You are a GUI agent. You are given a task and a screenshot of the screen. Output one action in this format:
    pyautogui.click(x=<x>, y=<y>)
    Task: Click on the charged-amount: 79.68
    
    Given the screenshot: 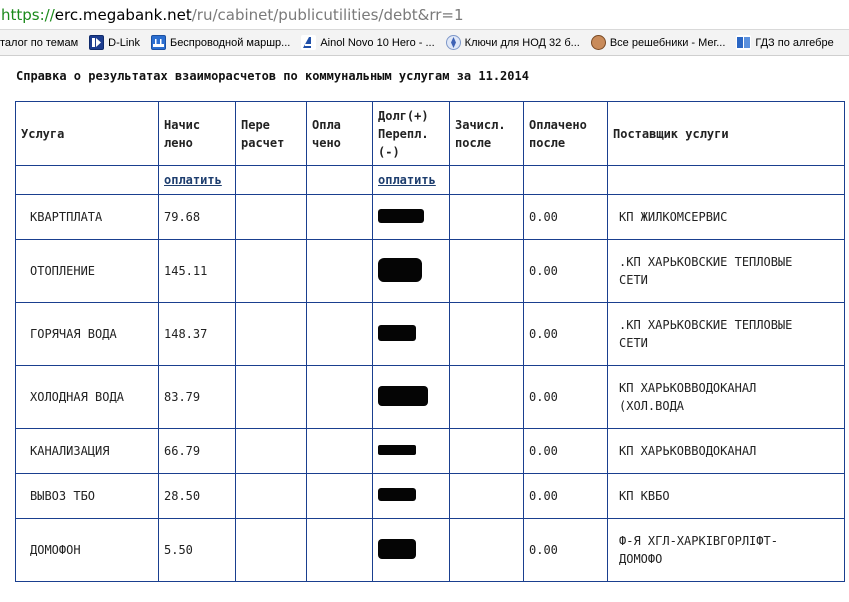 What is the action you would take?
    pyautogui.click(x=197, y=217)
    